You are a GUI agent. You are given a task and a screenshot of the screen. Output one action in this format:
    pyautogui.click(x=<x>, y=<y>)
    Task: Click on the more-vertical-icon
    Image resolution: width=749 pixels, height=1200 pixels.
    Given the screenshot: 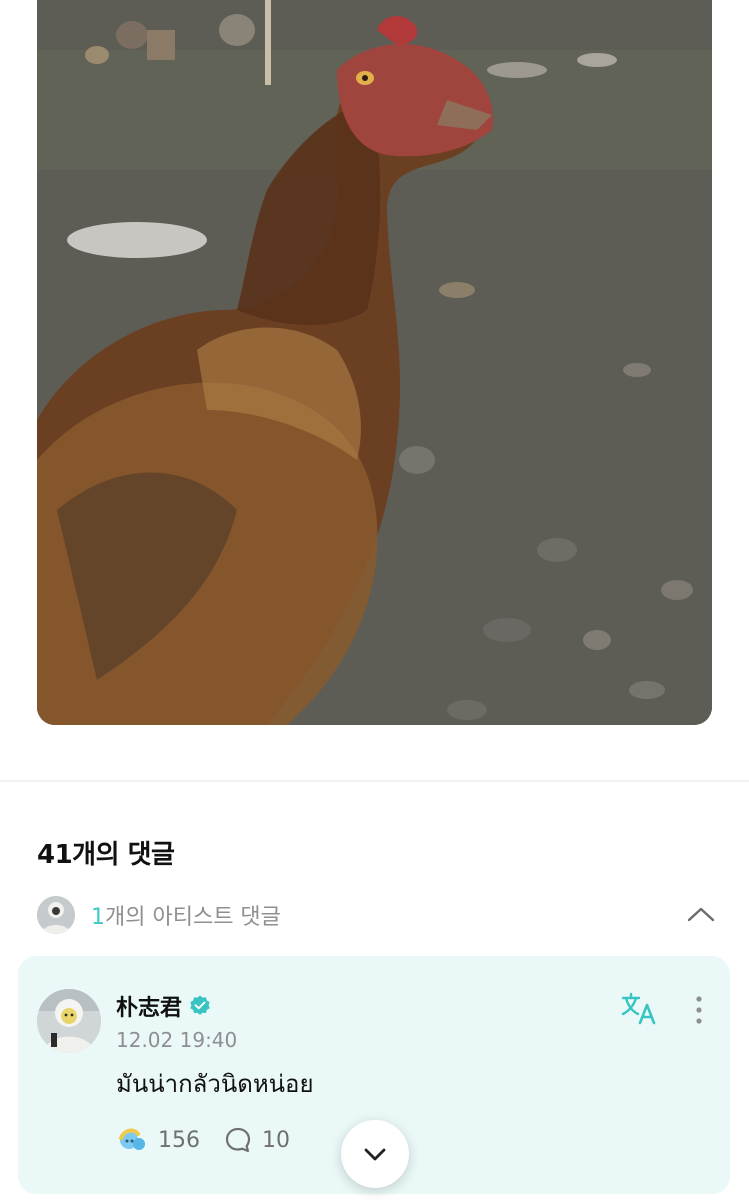 What is the action you would take?
    pyautogui.click(x=699, y=1011)
    